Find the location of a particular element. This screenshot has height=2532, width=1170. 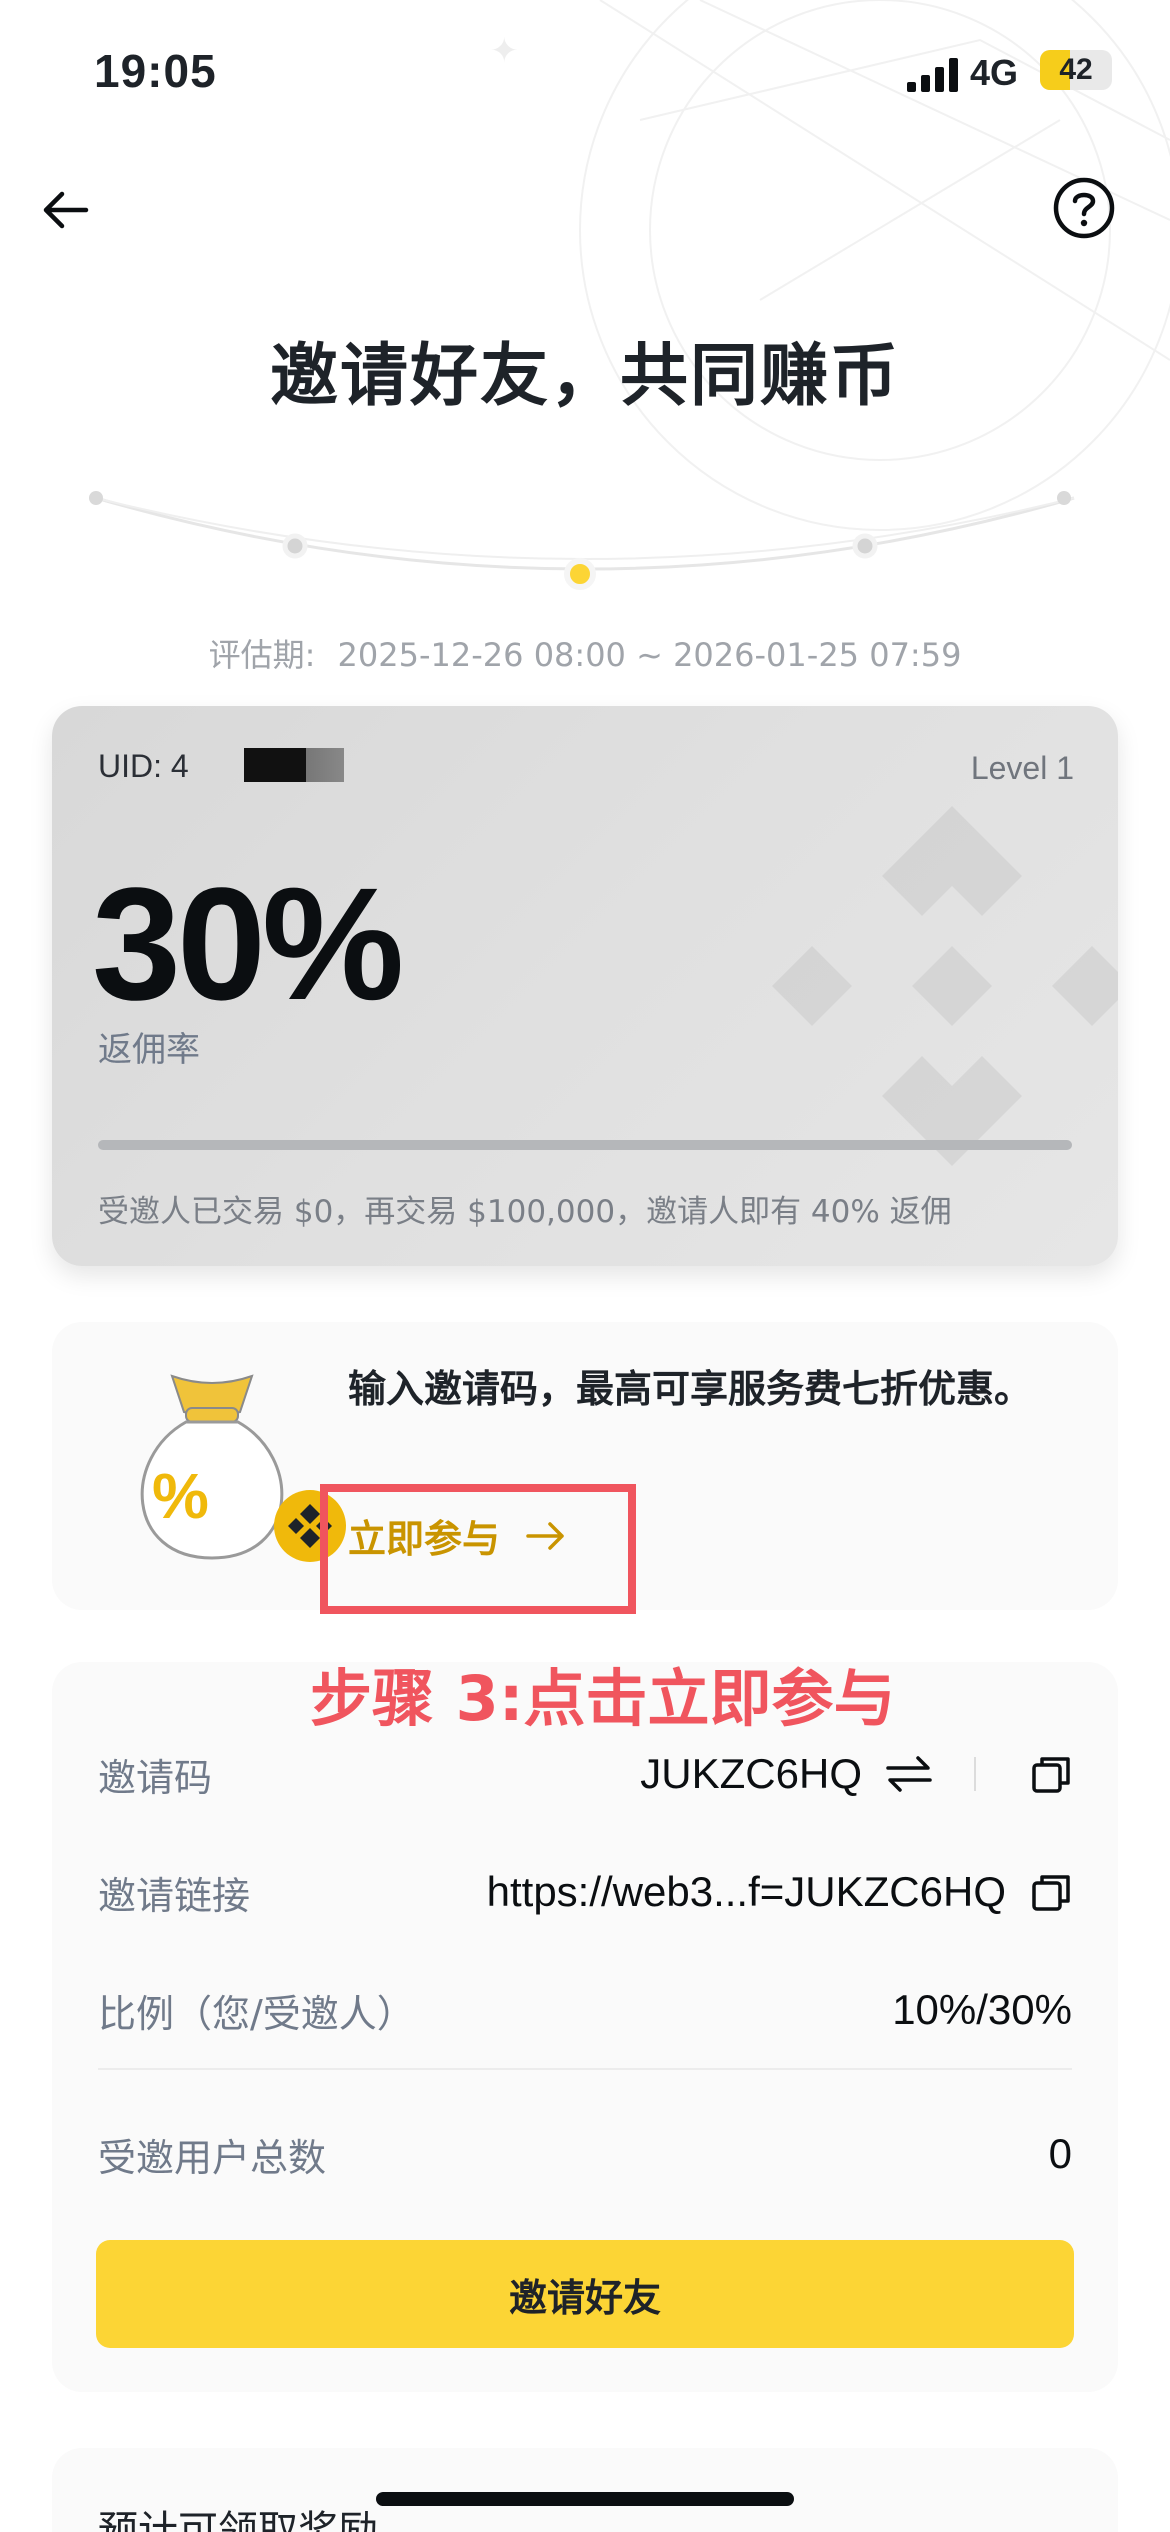

level-label: Level 1 is located at coordinates (1022, 768).